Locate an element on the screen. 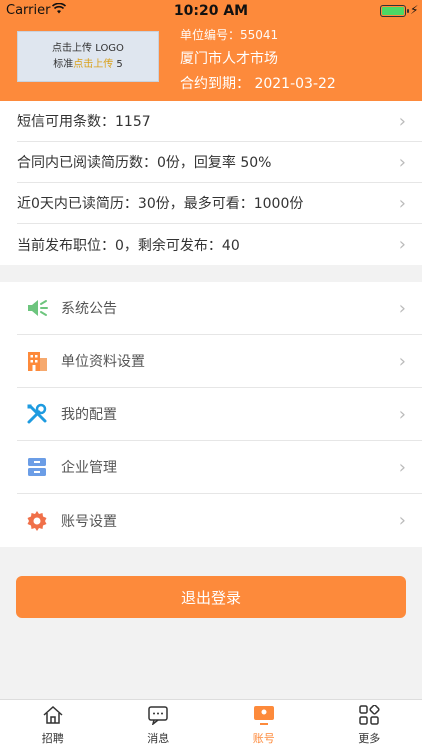  stat-label: 当前发布职位：0，剩余可发布：40 is located at coordinates (128, 245).